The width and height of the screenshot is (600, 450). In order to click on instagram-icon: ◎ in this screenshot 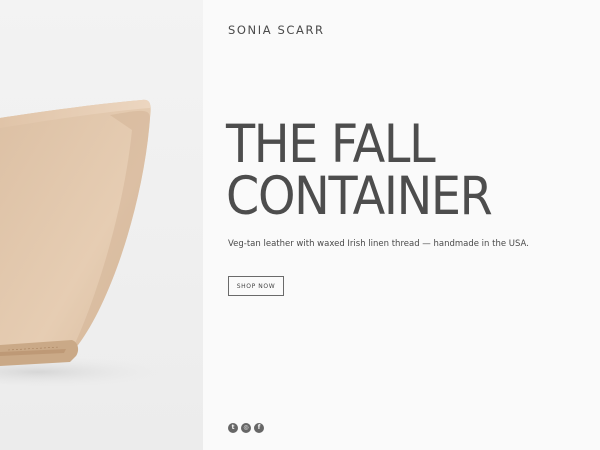, I will do `click(246, 428)`.